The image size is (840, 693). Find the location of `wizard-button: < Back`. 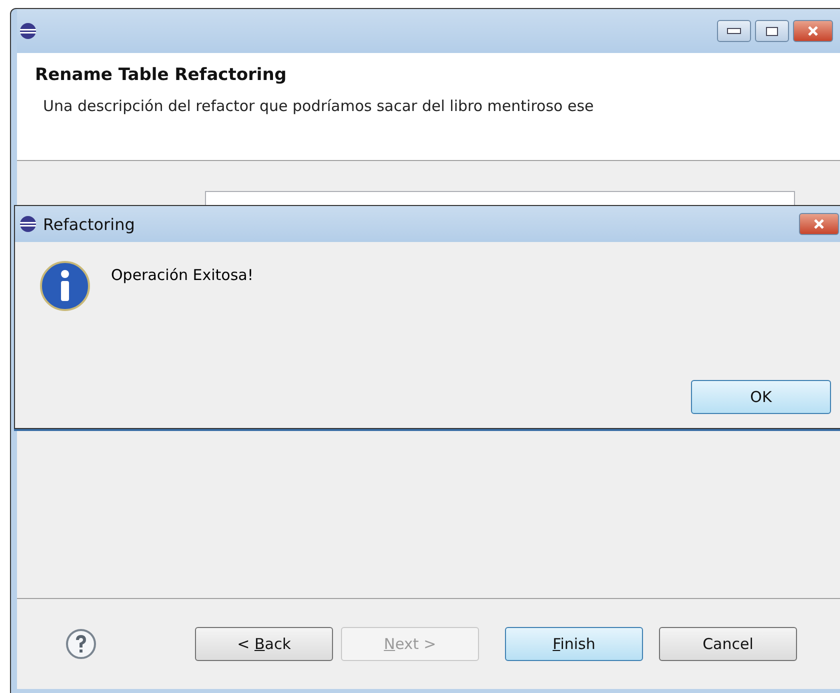

wizard-button: < Back is located at coordinates (264, 644).